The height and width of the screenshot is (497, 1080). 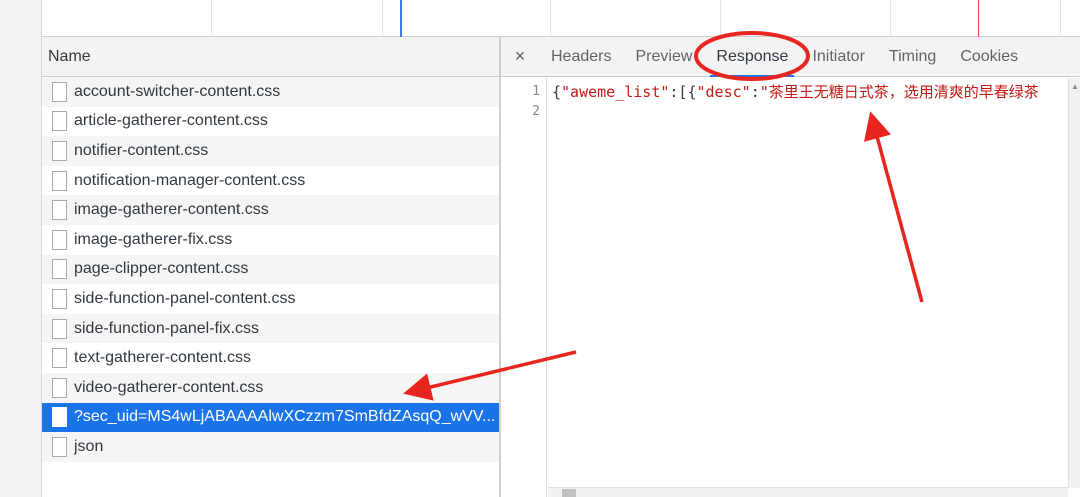 What do you see at coordinates (270, 57) in the screenshot?
I see `name-column-header: Name` at bounding box center [270, 57].